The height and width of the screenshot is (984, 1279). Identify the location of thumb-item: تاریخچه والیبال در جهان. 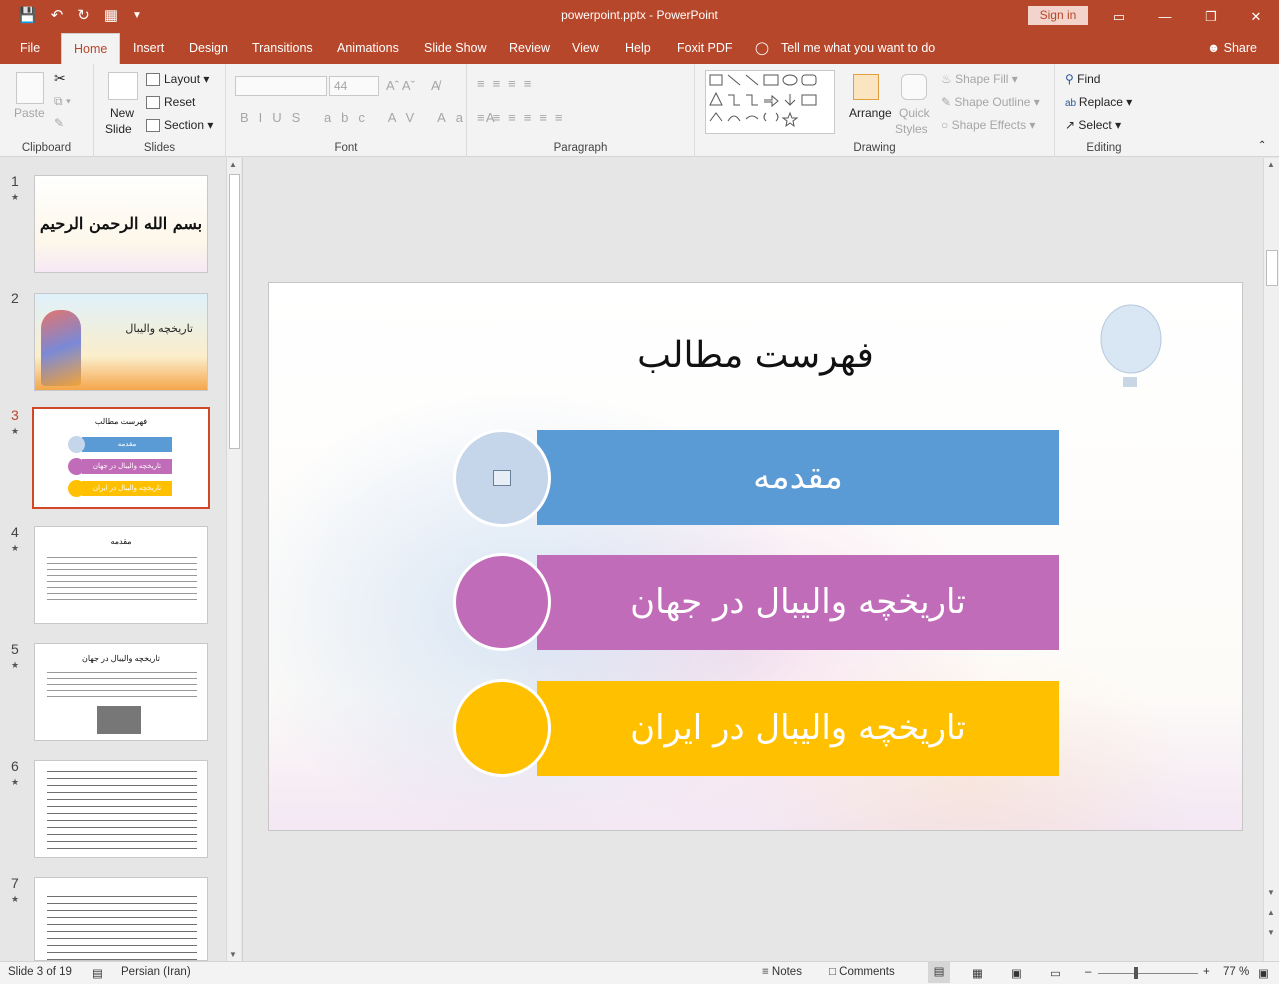
(127, 466).